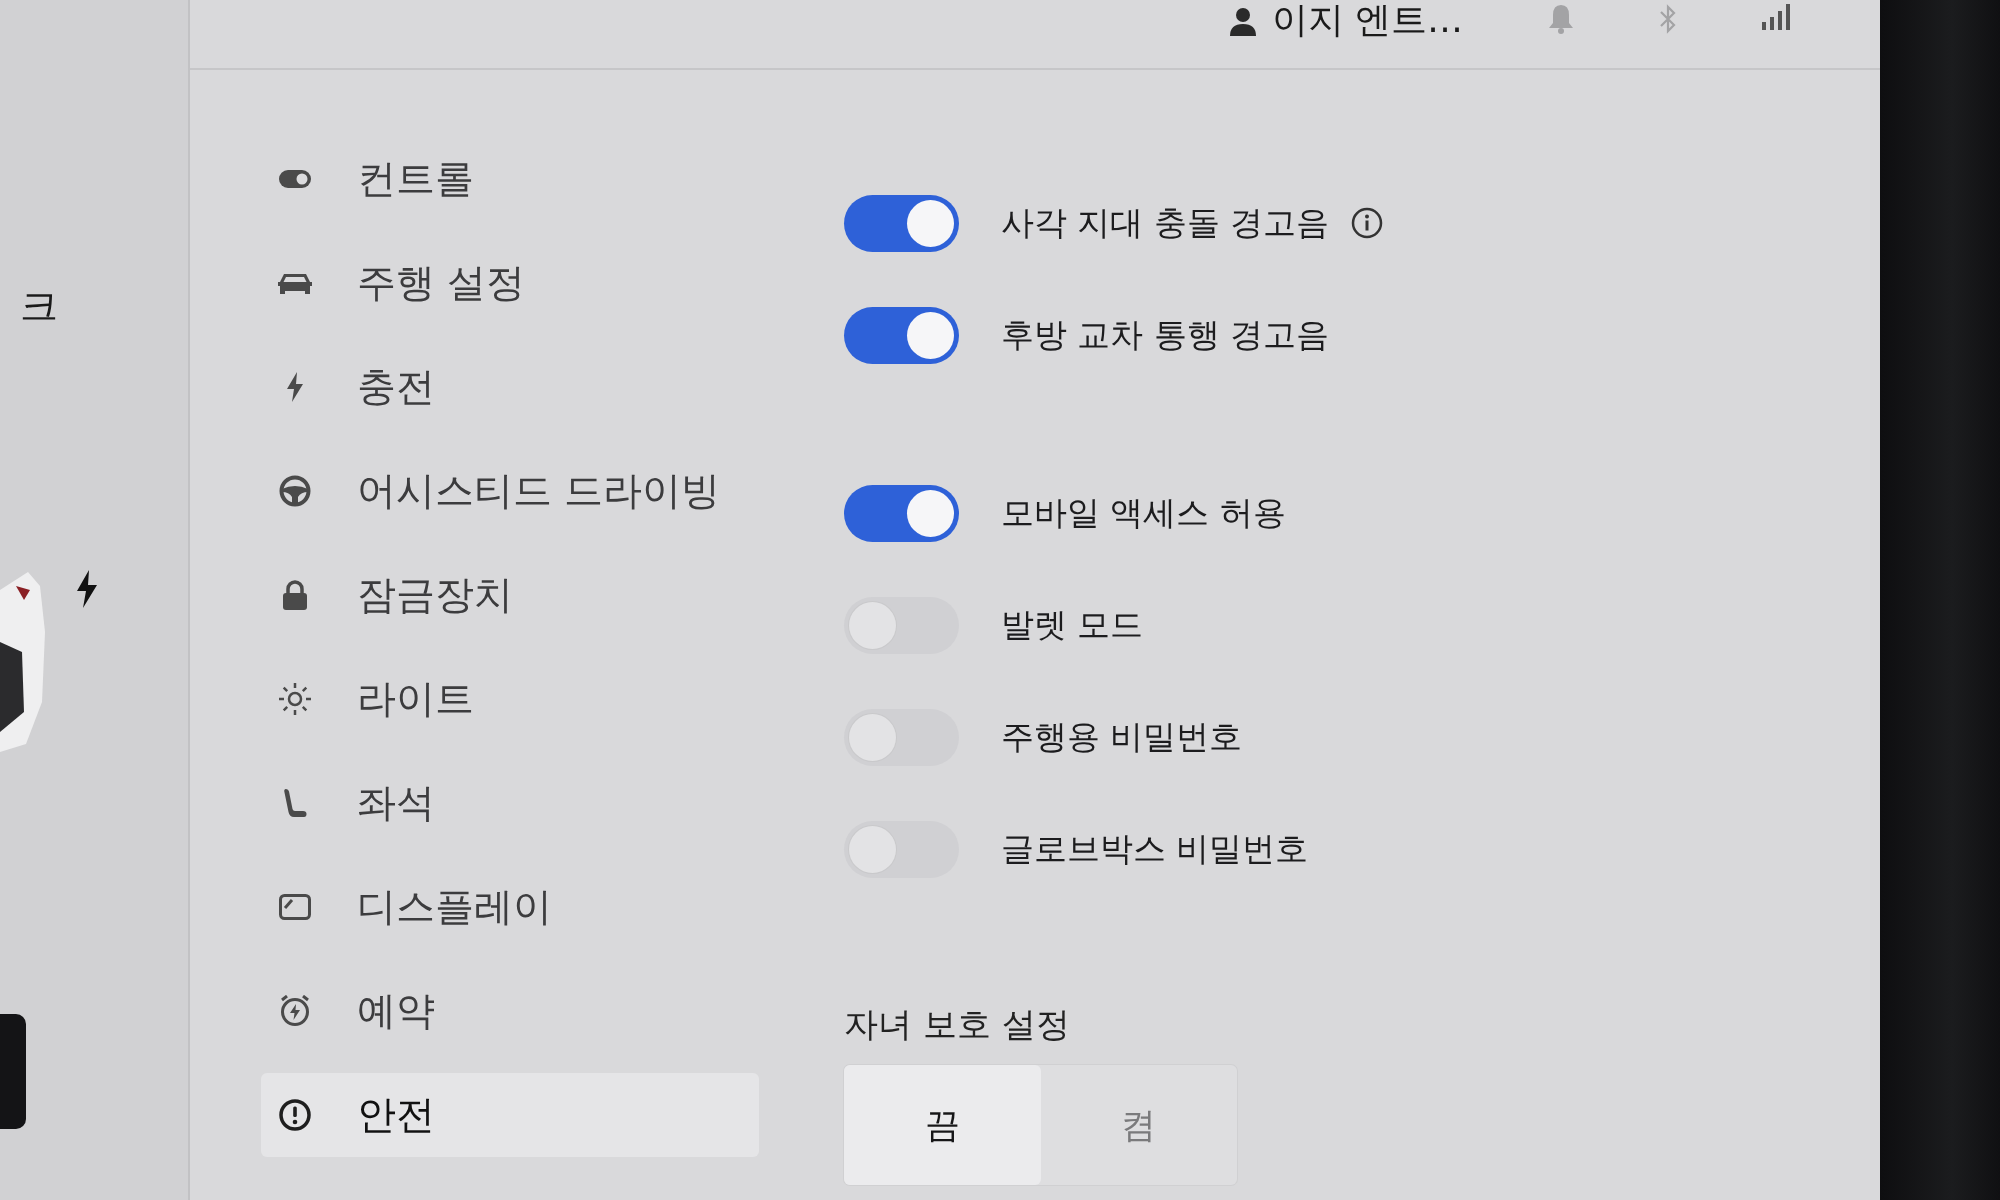  What do you see at coordinates (510, 907) in the screenshot?
I see `menu-item: 디스플레이` at bounding box center [510, 907].